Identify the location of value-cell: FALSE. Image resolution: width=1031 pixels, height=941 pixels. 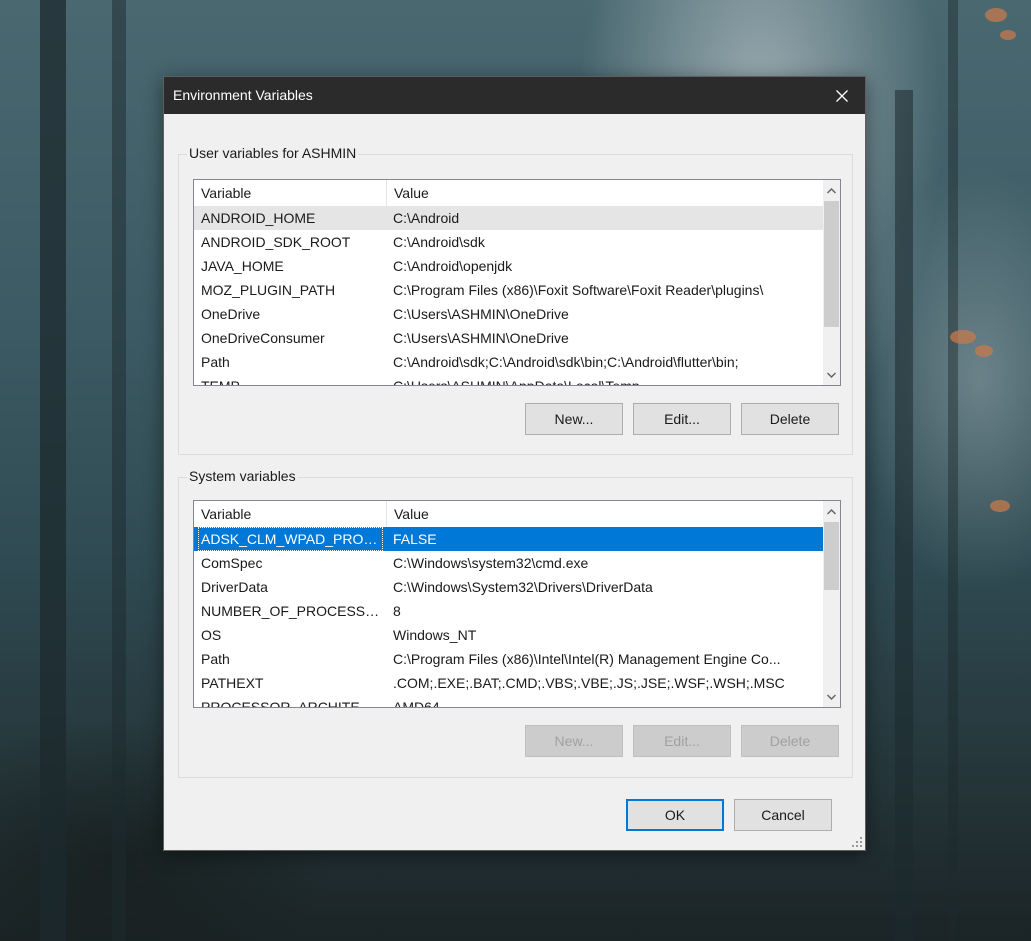
(415, 539).